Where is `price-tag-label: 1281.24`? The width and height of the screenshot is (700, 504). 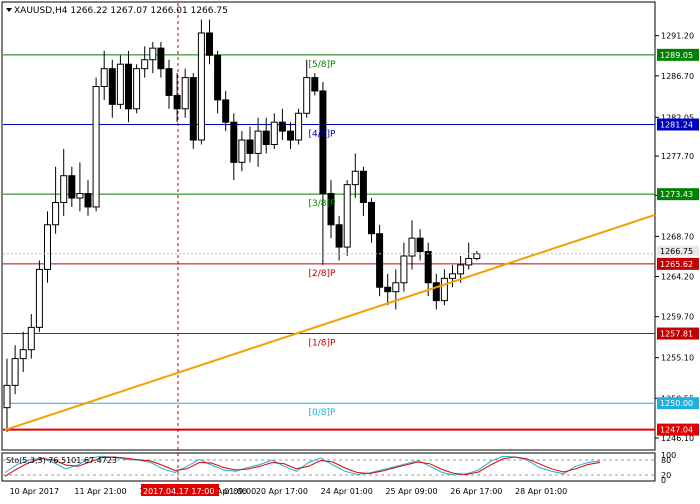 price-tag-label: 1281.24 is located at coordinates (676, 125).